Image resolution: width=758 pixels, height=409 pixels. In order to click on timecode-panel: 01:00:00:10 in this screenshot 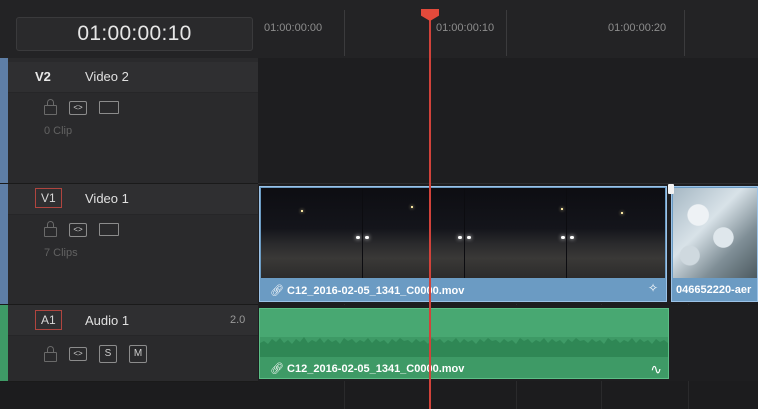, I will do `click(129, 29)`.